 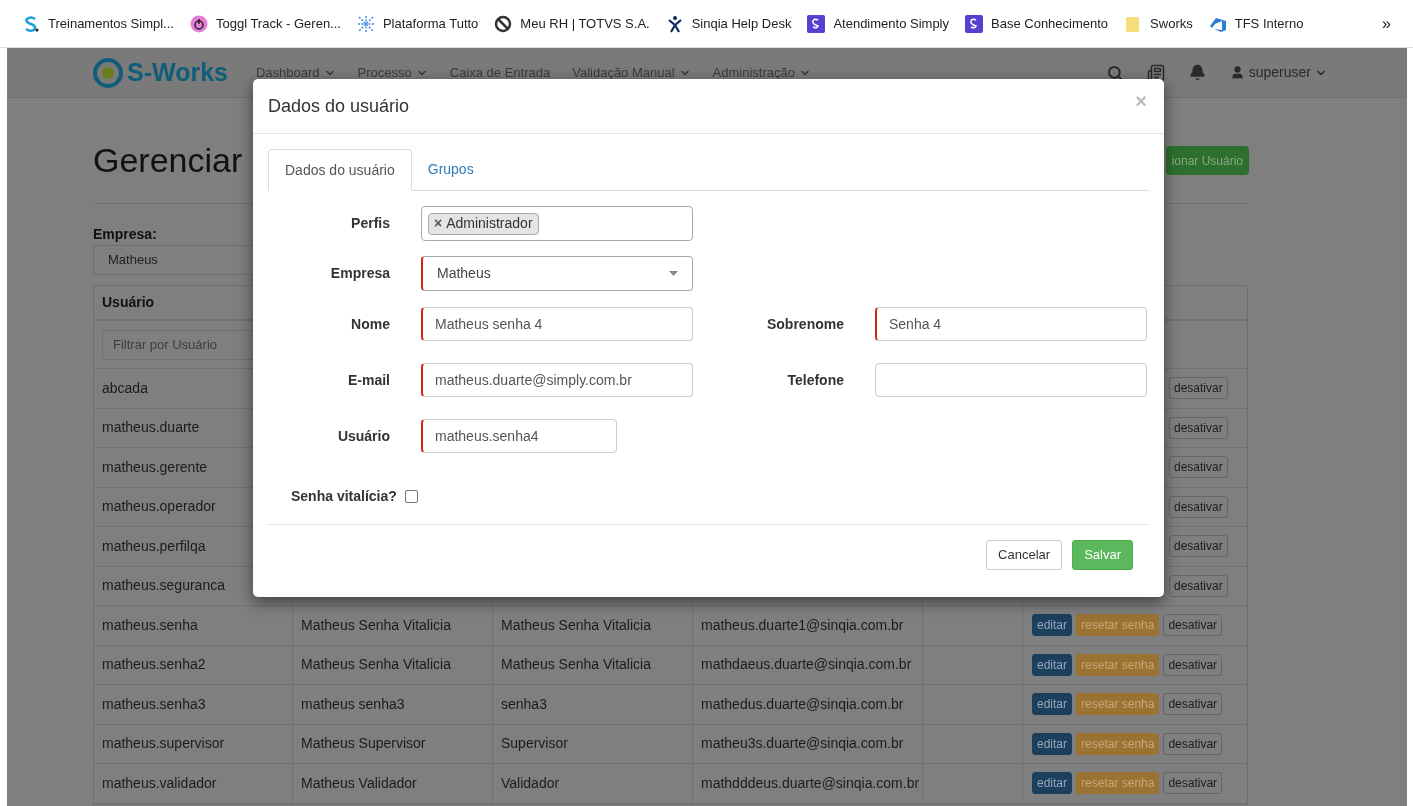 What do you see at coordinates (368, 380) in the screenshot?
I see `field-label: E-mail` at bounding box center [368, 380].